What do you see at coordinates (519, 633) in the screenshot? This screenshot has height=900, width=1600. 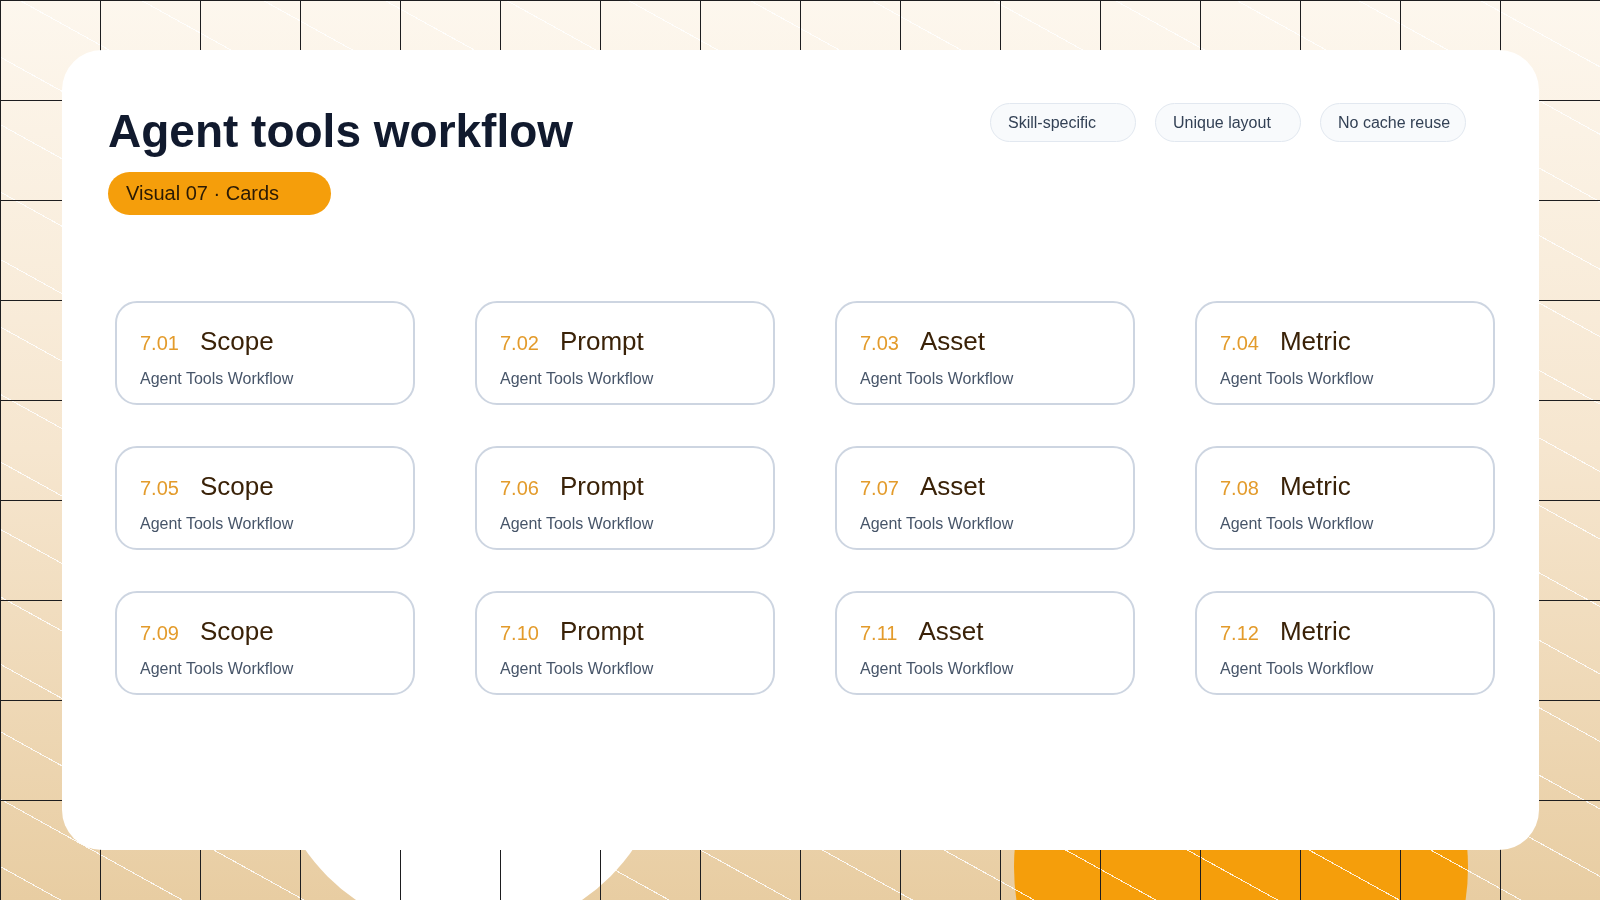 I see `card-number: 7.10` at bounding box center [519, 633].